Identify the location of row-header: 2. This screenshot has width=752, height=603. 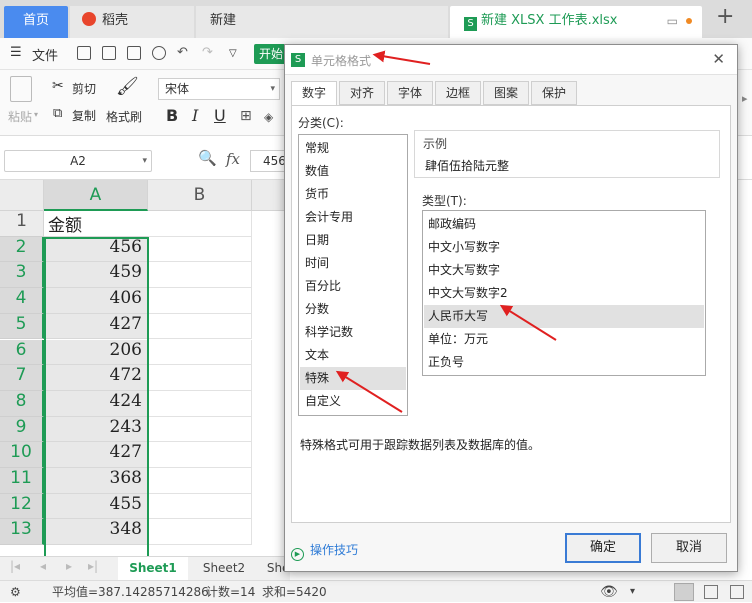
(22, 249).